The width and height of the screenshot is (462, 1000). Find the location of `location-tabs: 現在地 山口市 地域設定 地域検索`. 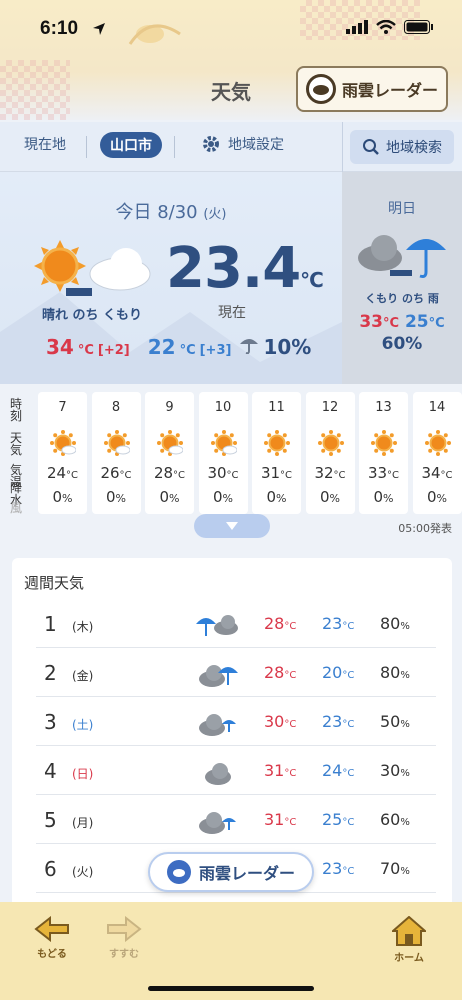

location-tabs: 現在地 山口市 地域設定 地域検索 is located at coordinates (231, 147).